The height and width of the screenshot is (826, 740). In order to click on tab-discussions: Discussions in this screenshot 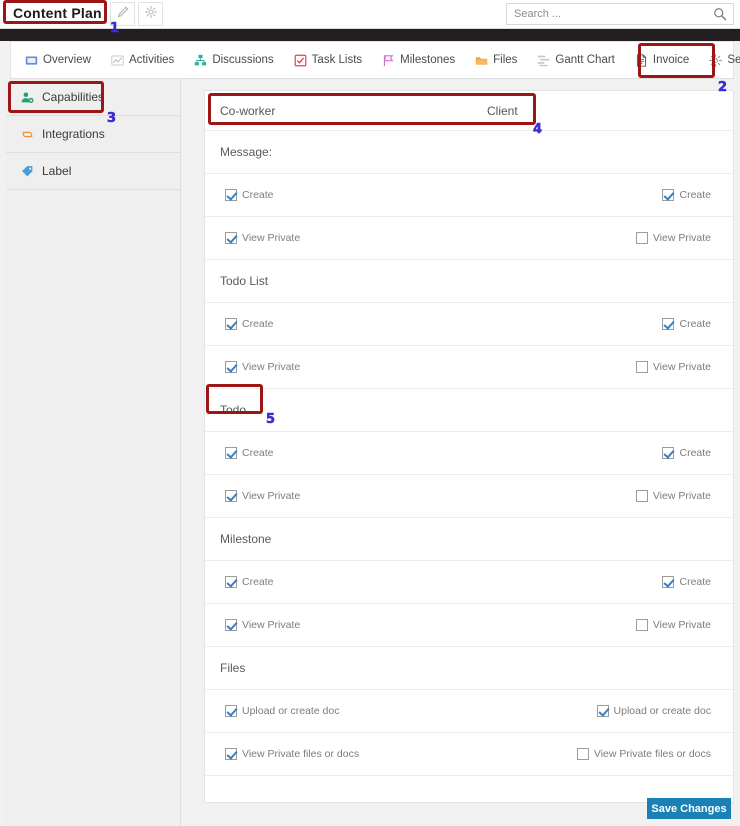, I will do `click(234, 60)`.